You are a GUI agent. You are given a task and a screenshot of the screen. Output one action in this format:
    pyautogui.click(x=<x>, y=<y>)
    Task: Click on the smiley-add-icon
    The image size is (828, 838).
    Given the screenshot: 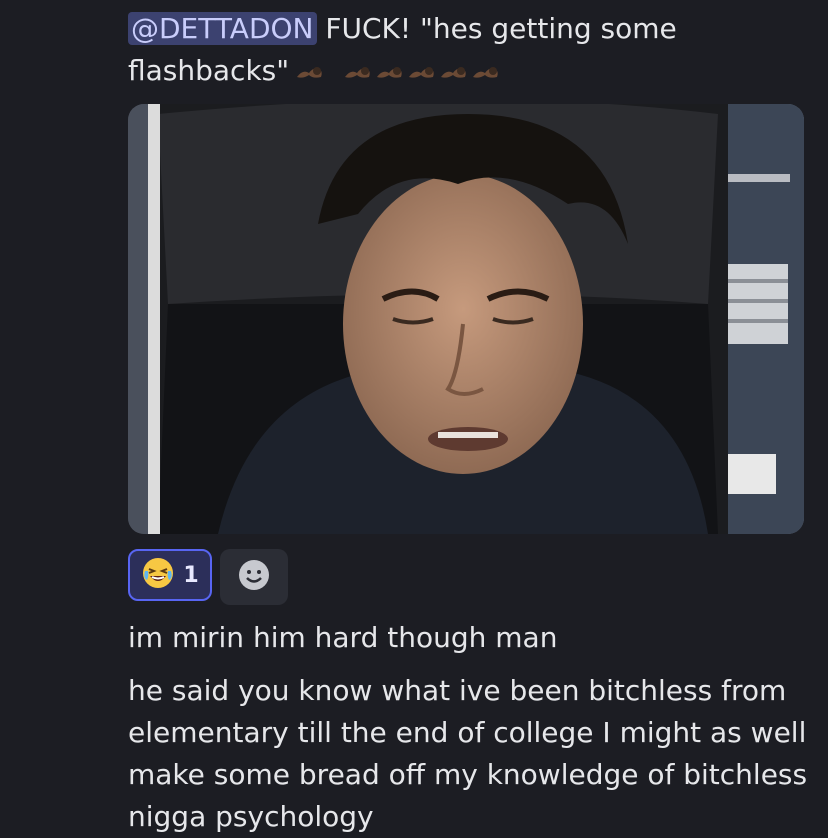 What is the action you would take?
    pyautogui.click(x=254, y=577)
    